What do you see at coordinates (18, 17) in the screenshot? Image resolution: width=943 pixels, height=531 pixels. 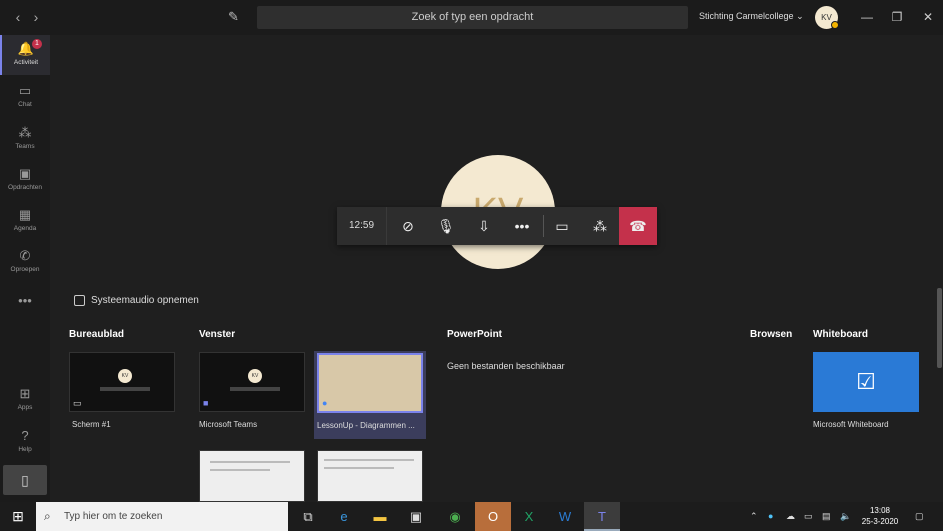 I see `chevron-left-icon: ‹` at bounding box center [18, 17].